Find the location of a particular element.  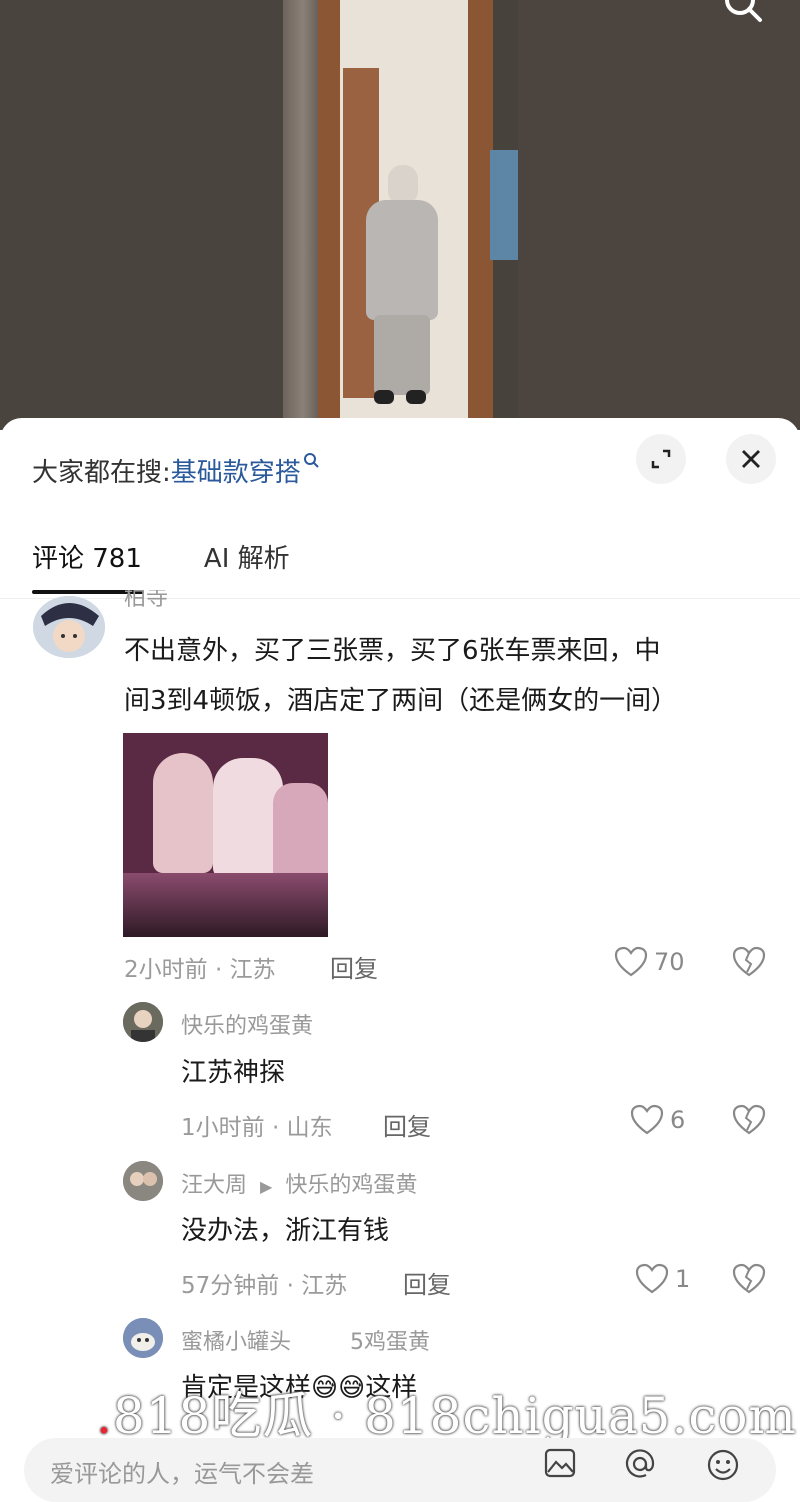

reply-author: 蜜橘小罐头 5鸡蛋黄 is located at coordinates (305, 1340).